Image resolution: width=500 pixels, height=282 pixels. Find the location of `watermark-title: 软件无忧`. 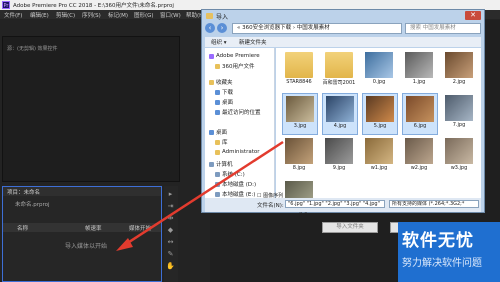

watermark-title: 软件无忧 is located at coordinates (438, 241).